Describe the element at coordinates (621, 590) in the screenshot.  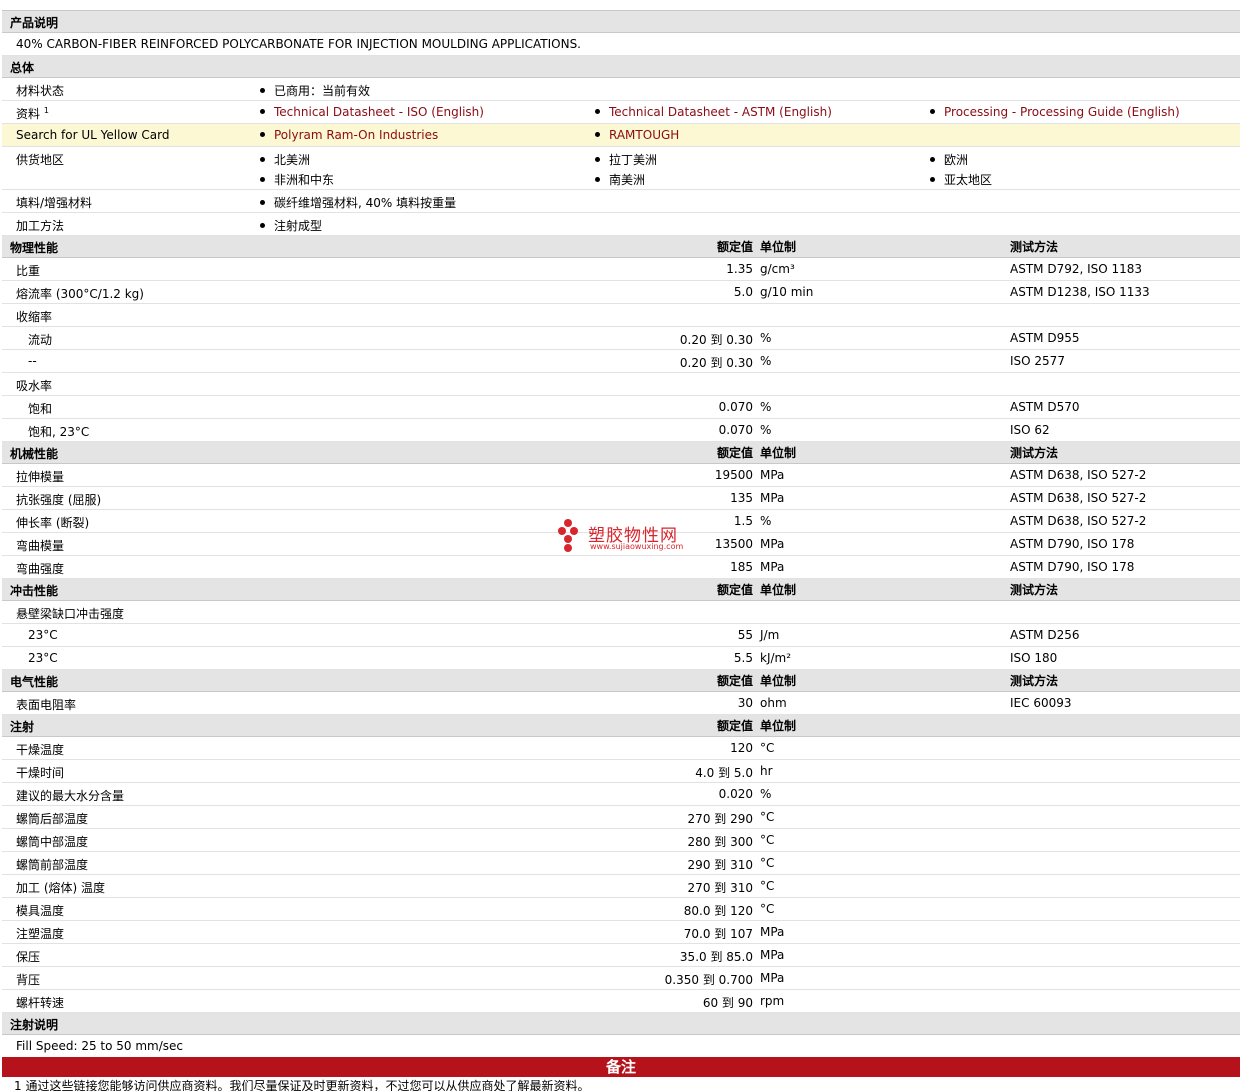
I see `section-header-impact: 冲击性能 额定值 单位制 测试方法` at that location.